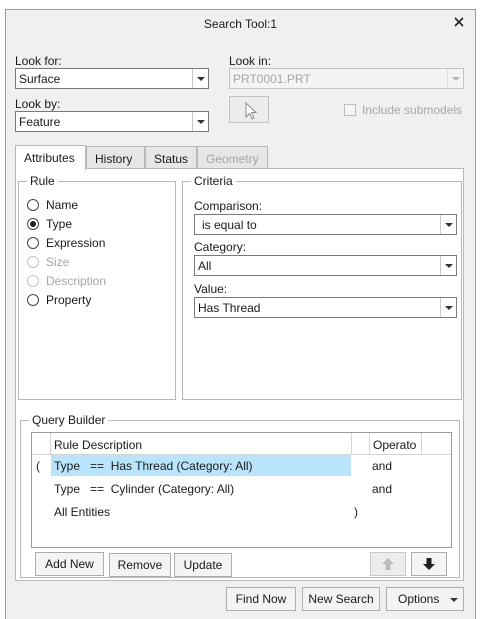 The height and width of the screenshot is (619, 481). I want to click on rule-size-radio, so click(33, 262).